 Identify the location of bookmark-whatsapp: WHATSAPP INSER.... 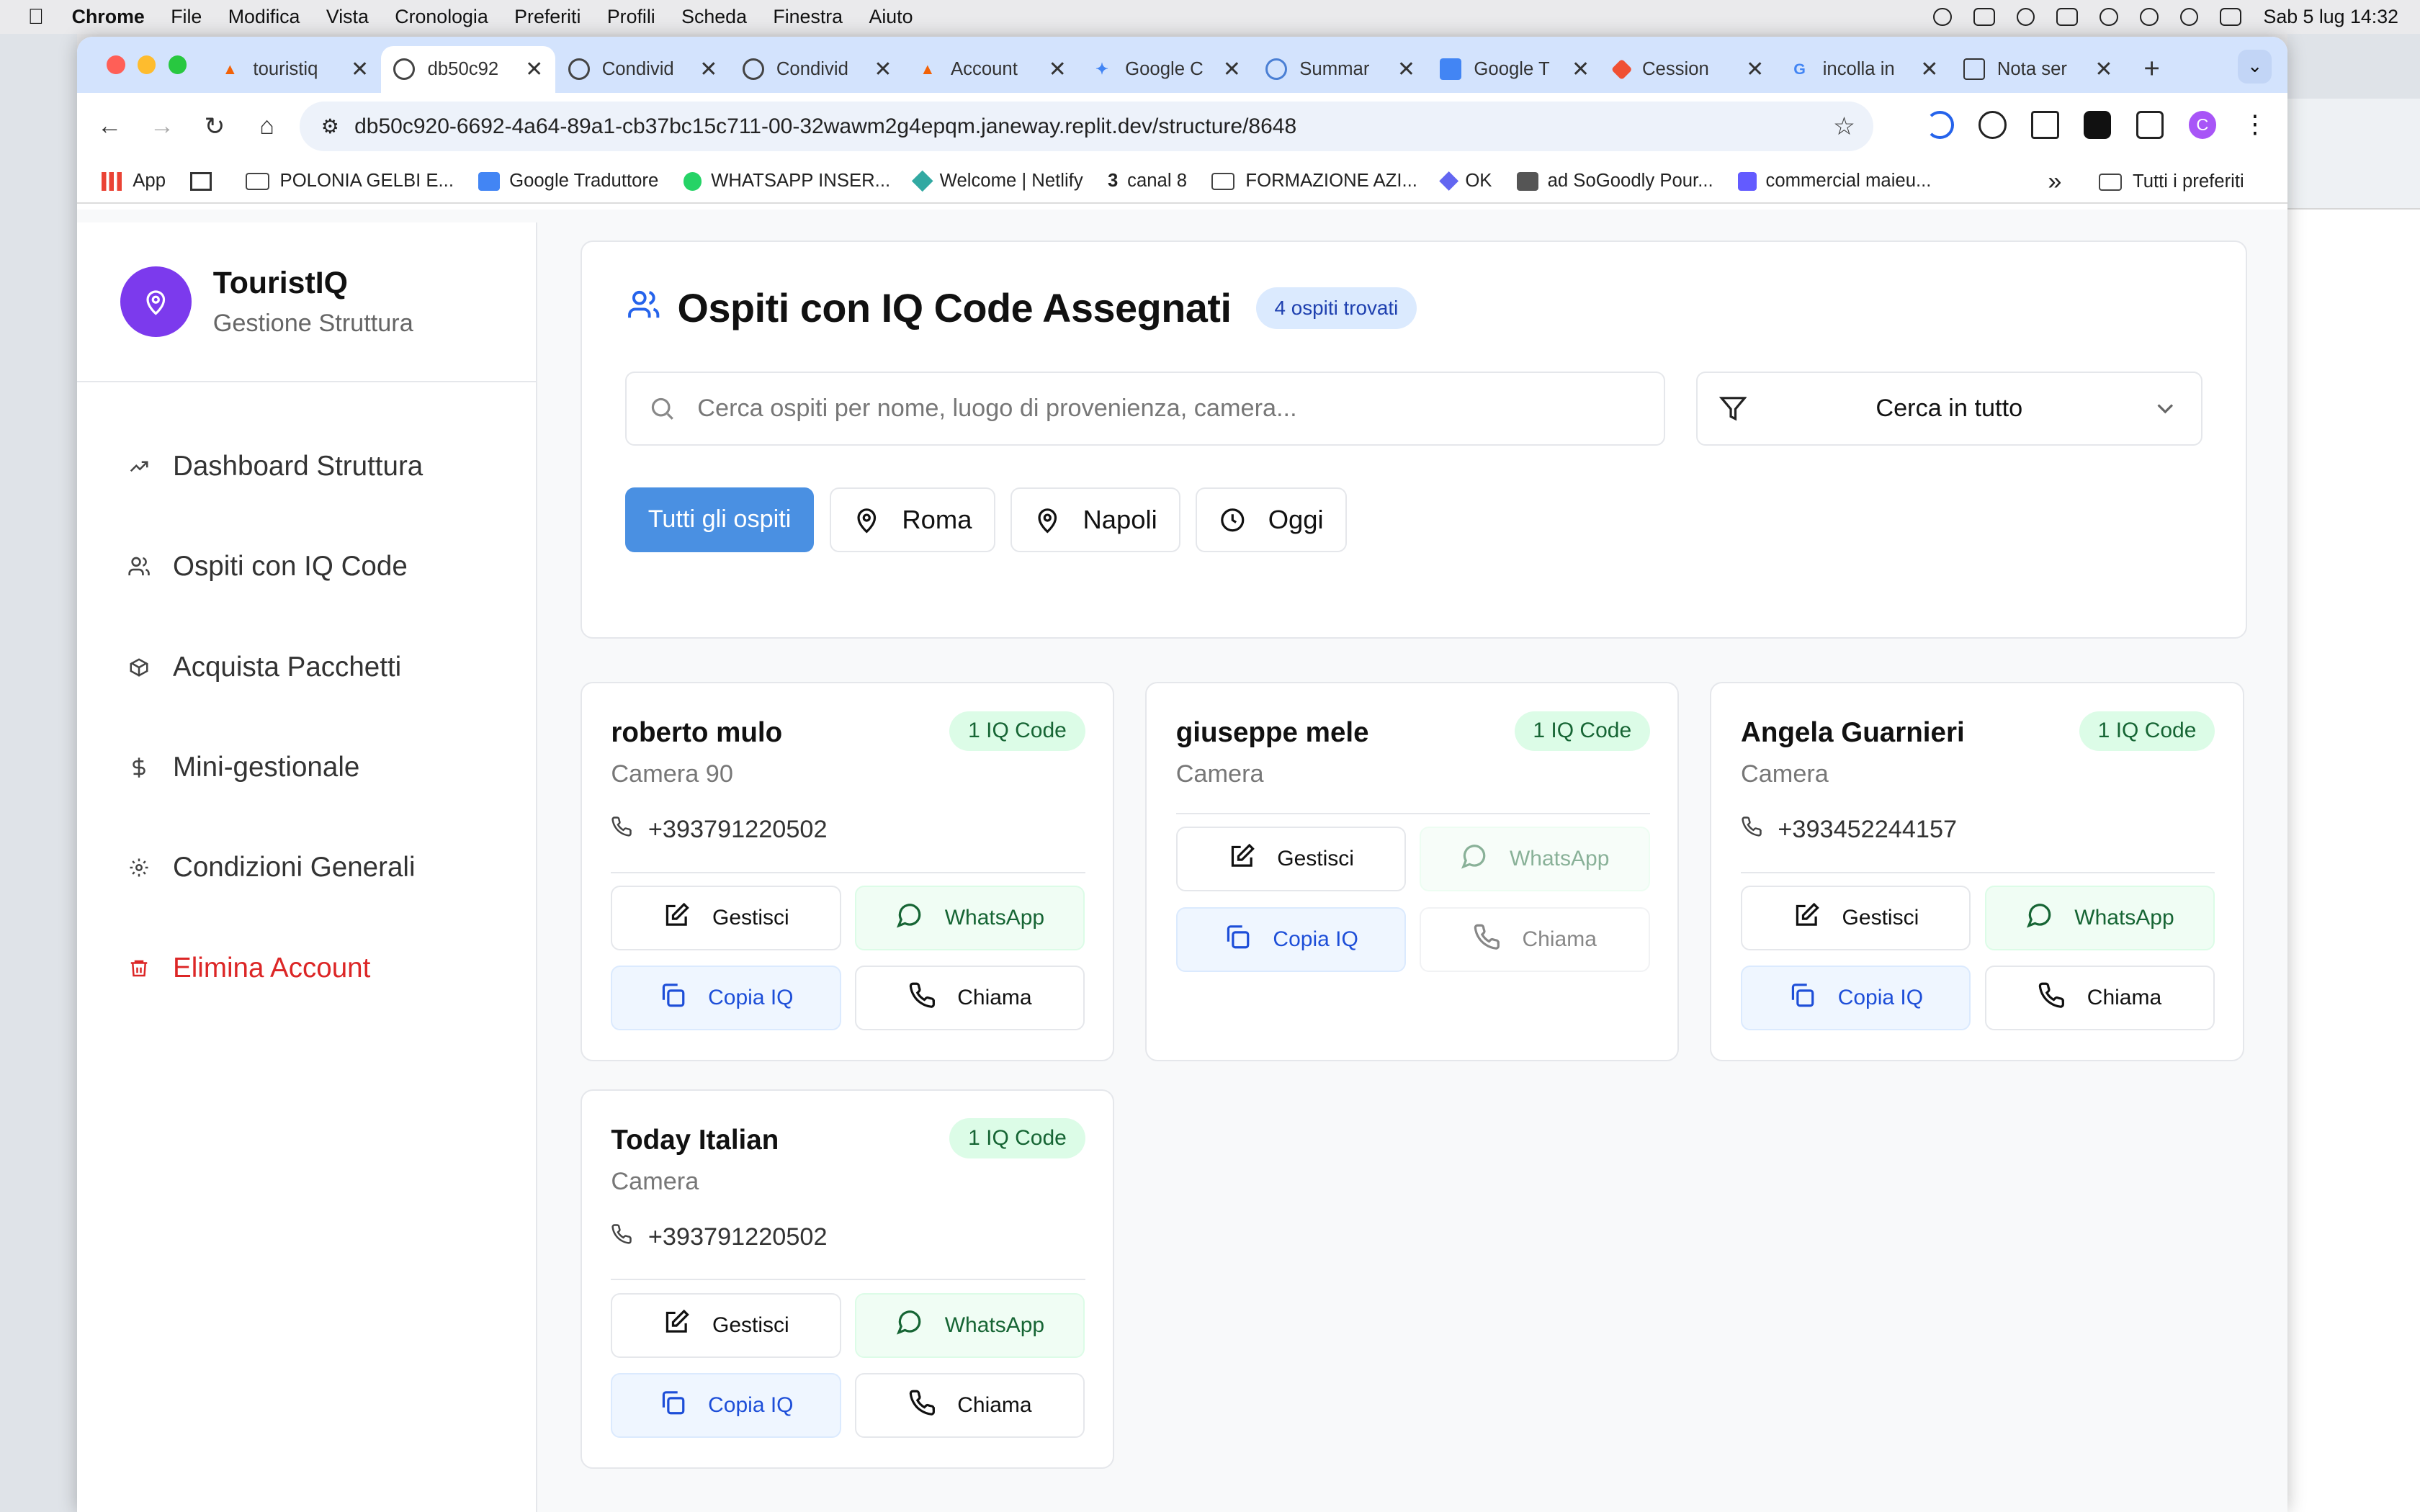
(786, 181).